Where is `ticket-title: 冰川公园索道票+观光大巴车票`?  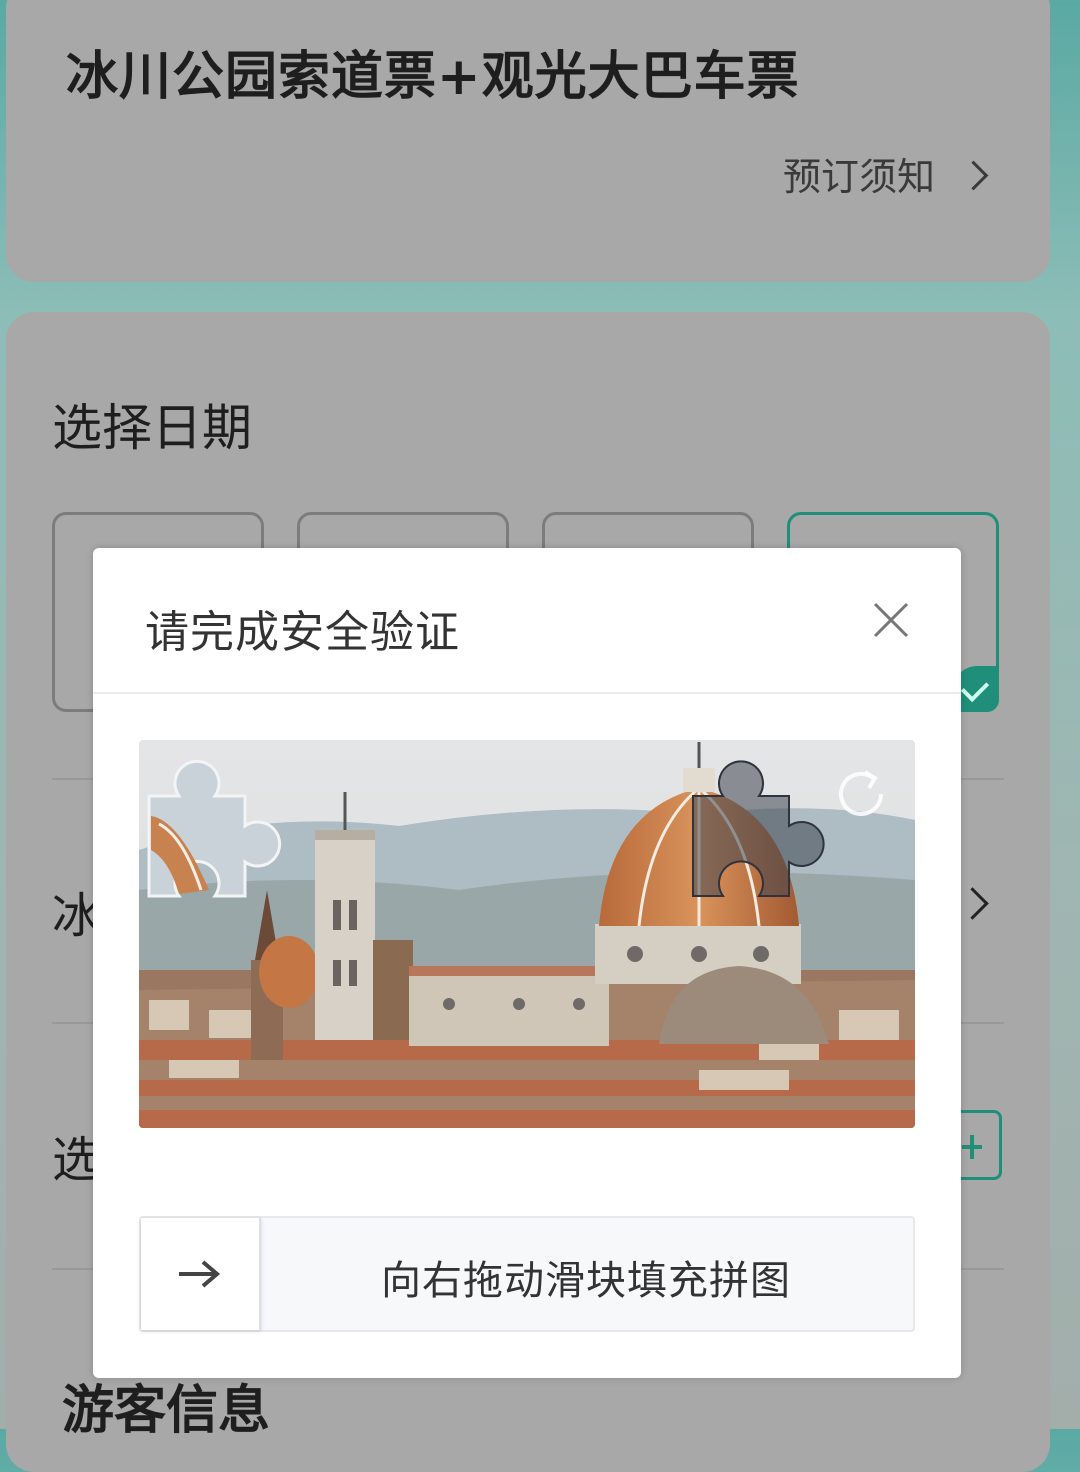 ticket-title: 冰川公园索道票+观光大巴车票 is located at coordinates (433, 77).